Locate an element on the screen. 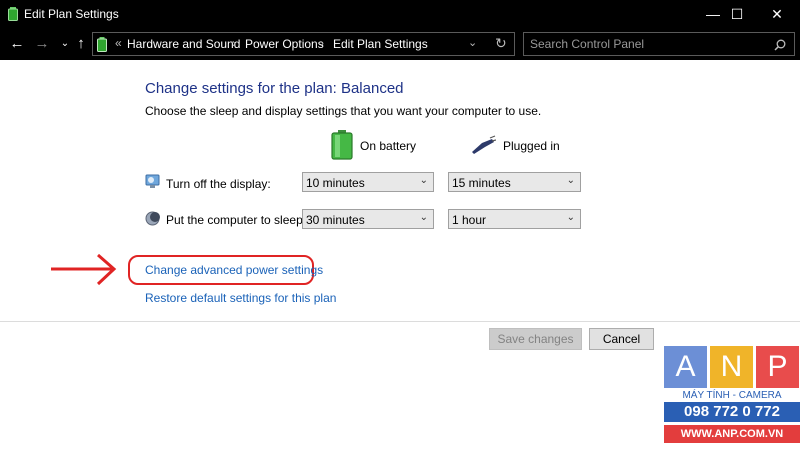 This screenshot has width=800, height=450. logo-letter-a: A is located at coordinates (685, 367).